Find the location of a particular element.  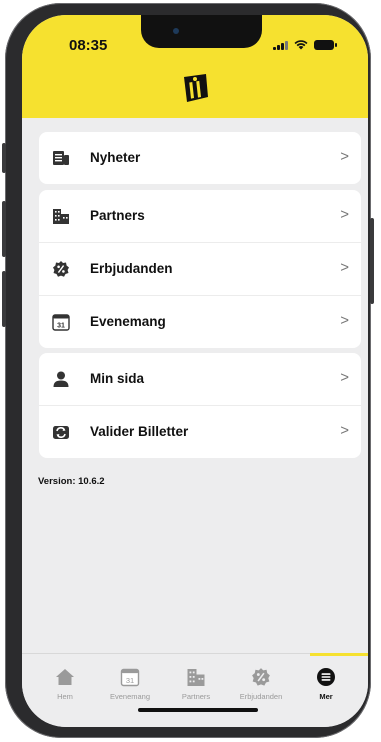

power-button is located at coordinates (372, 261).